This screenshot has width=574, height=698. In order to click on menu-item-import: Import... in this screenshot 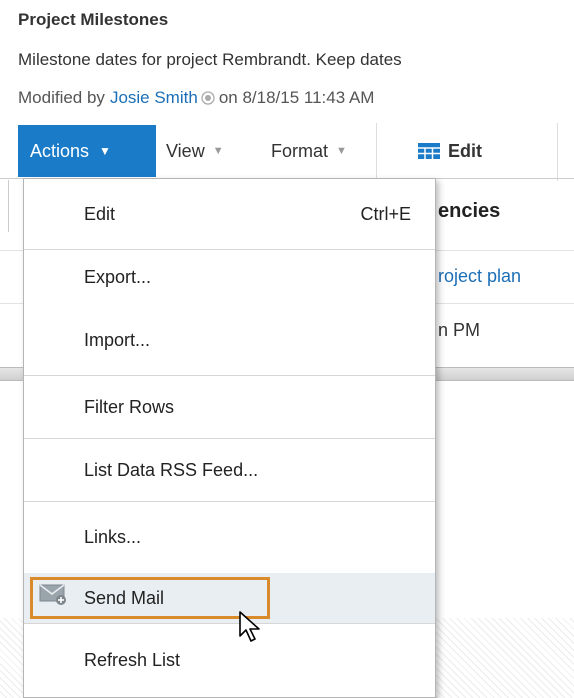, I will do `click(229, 340)`.